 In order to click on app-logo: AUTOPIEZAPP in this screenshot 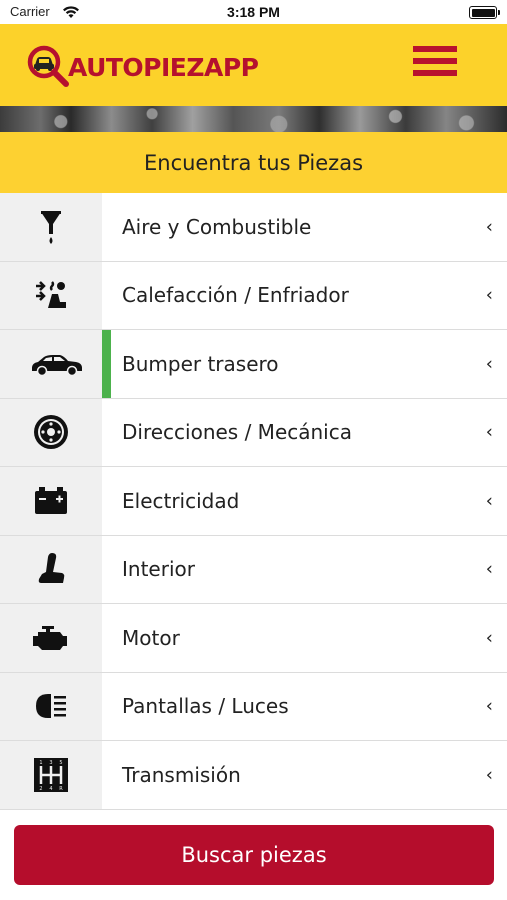, I will do `click(142, 67)`.